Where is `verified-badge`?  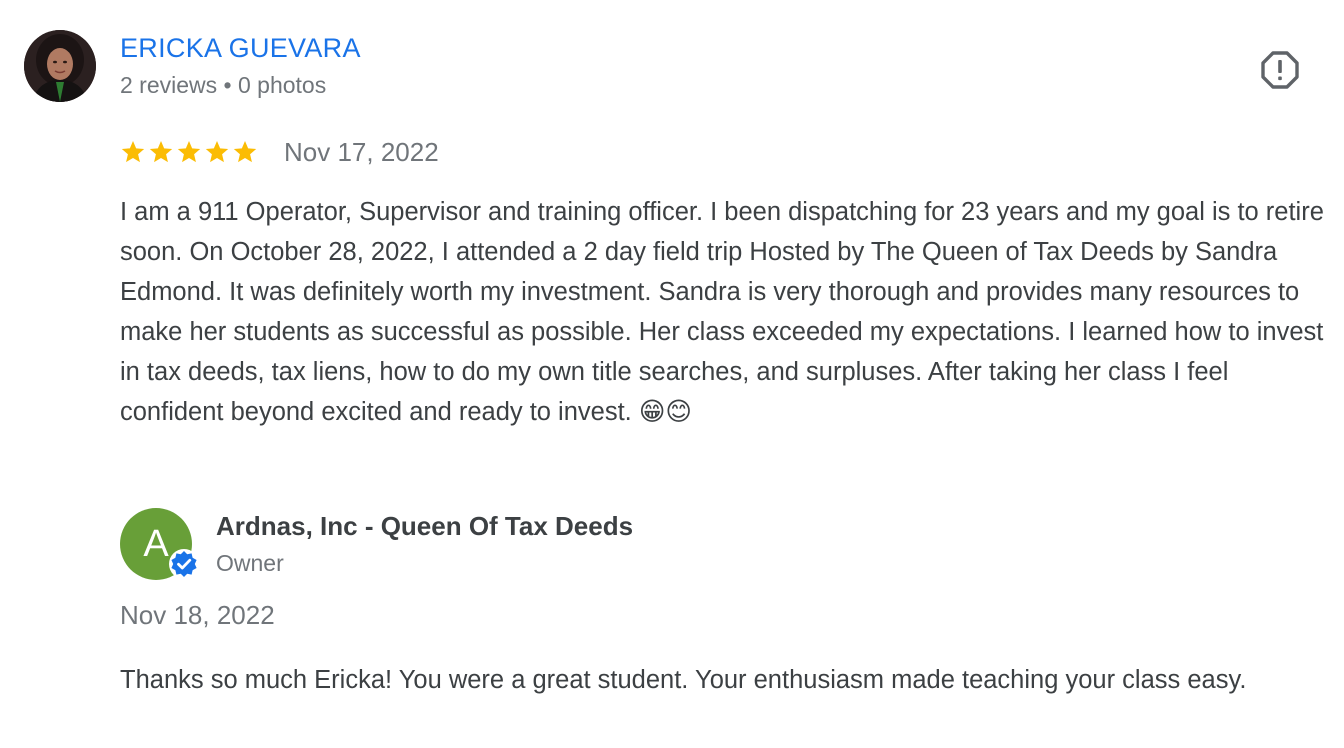
verified-badge is located at coordinates (184, 564).